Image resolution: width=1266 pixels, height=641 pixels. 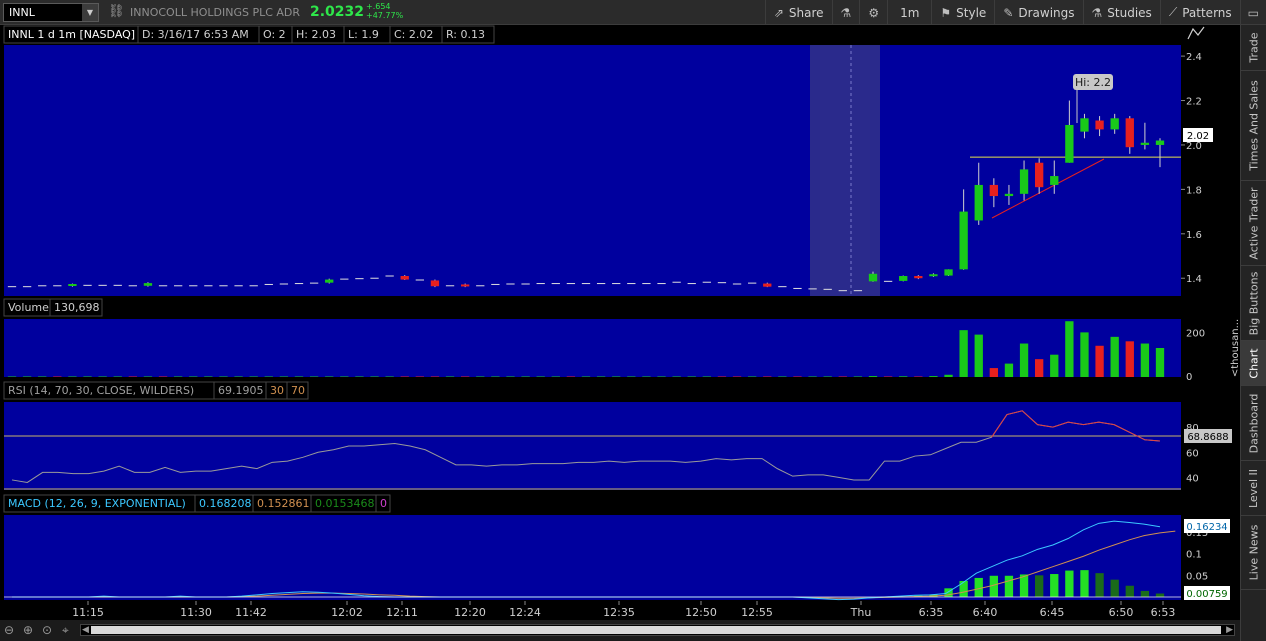 I want to click on price-tick-label: 1.8, so click(x=1194, y=190).